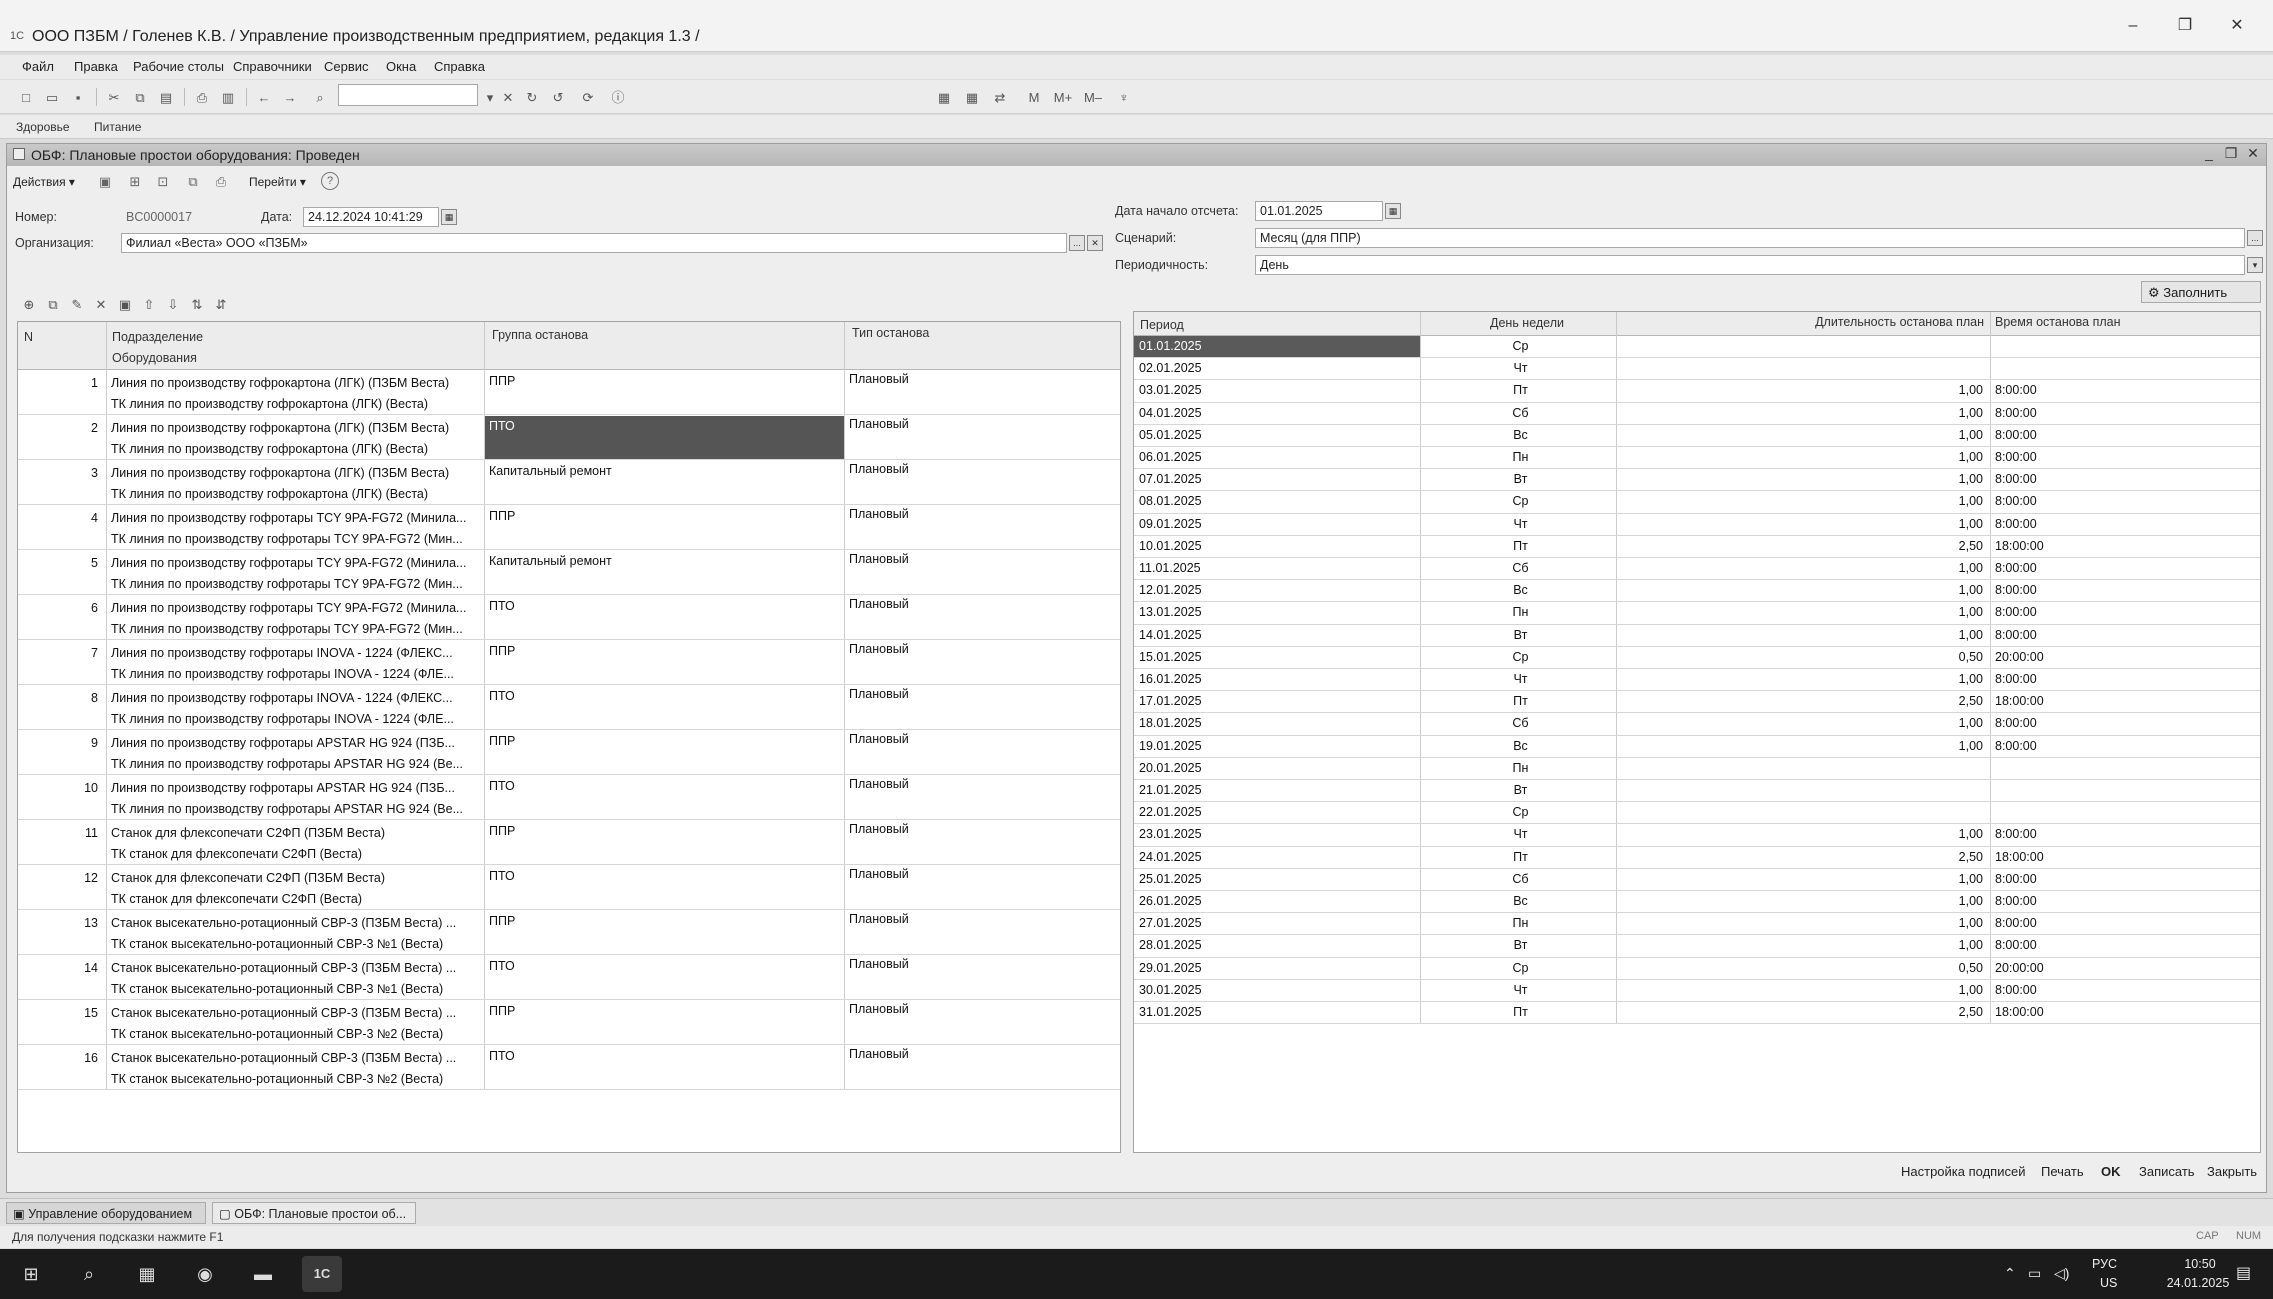 This screenshot has height=1299, width=2273. What do you see at coordinates (125, 304) in the screenshot?
I see `end-edit-icon: ▣` at bounding box center [125, 304].